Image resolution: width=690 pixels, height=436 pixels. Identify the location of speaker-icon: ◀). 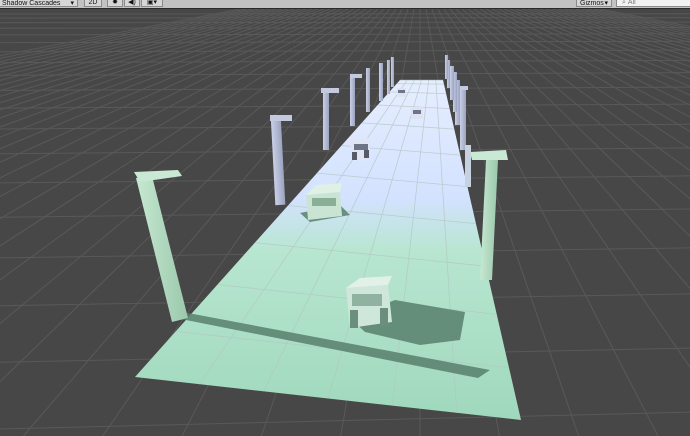
(132, 3).